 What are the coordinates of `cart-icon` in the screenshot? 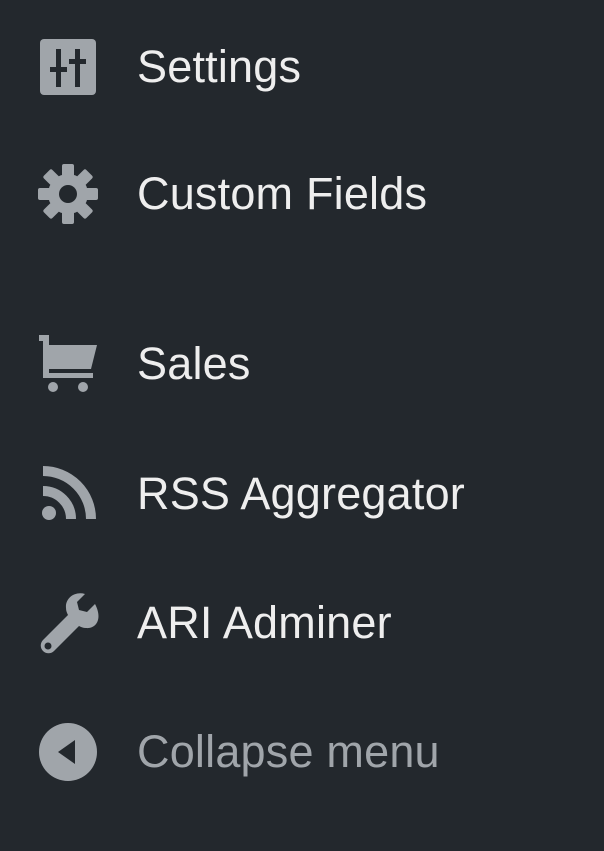 It's located at (68, 364).